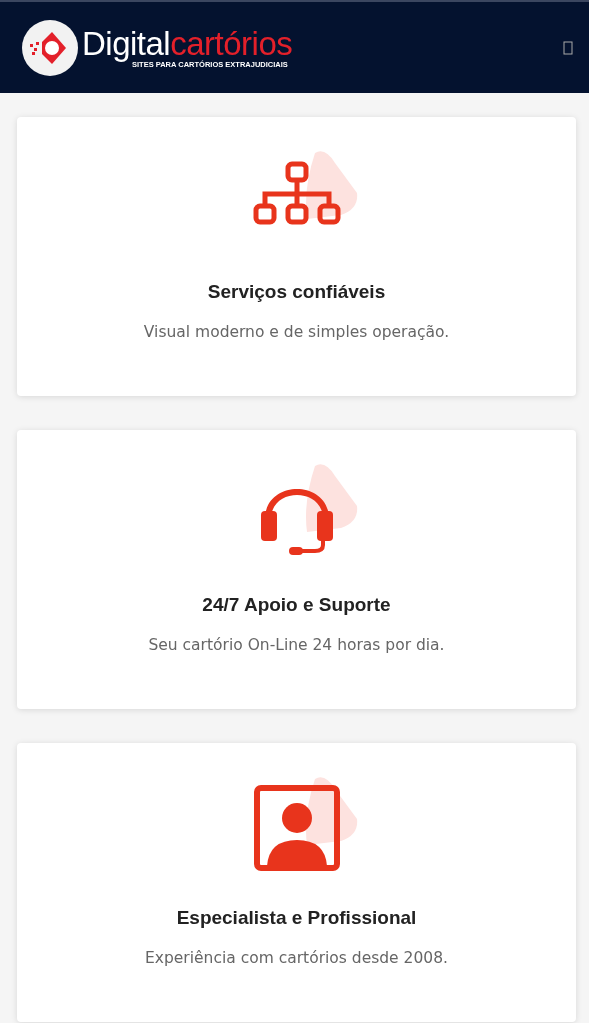  I want to click on feature-title: Serviços confiáveis, so click(296, 292).